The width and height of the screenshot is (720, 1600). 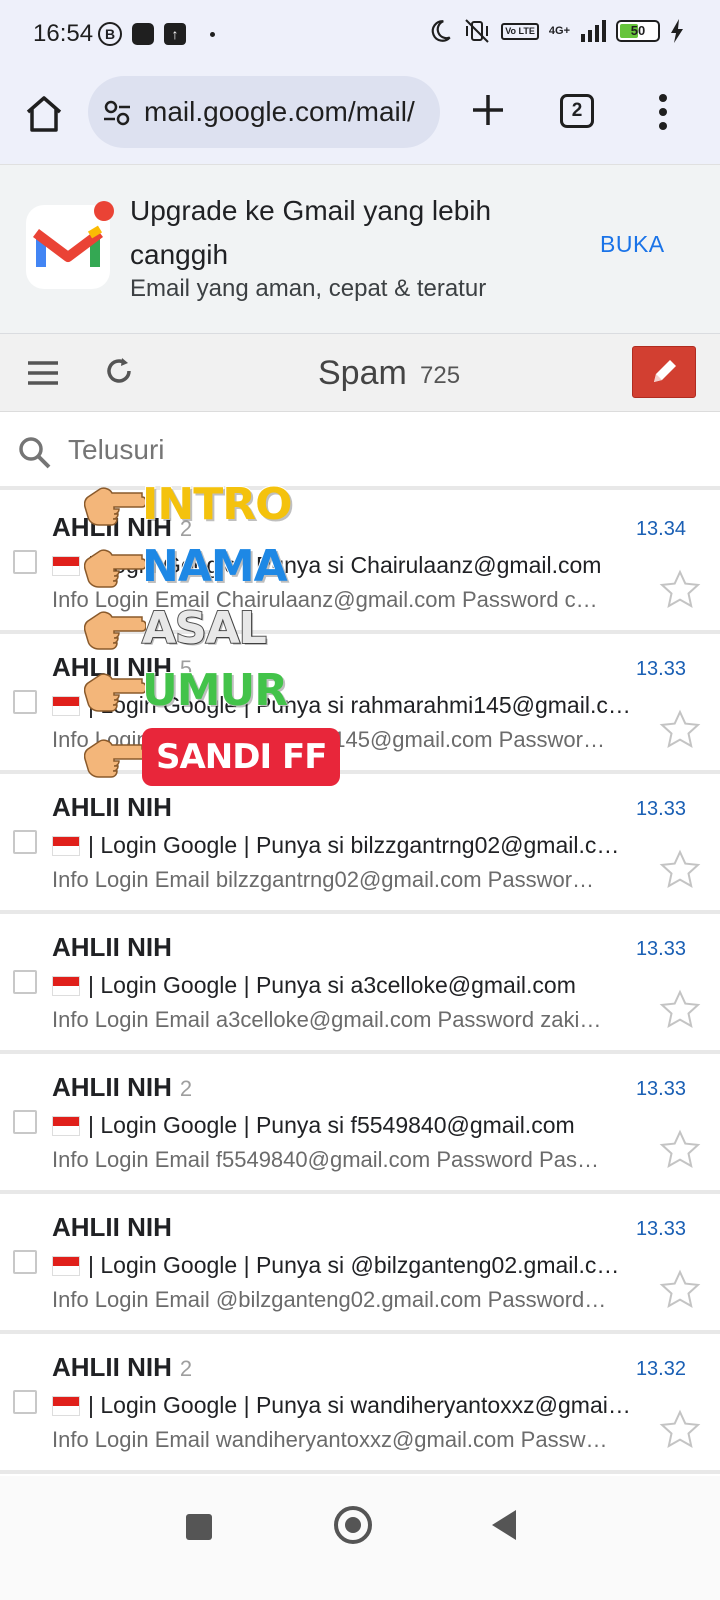 I want to click on search-input, so click(x=368, y=450).